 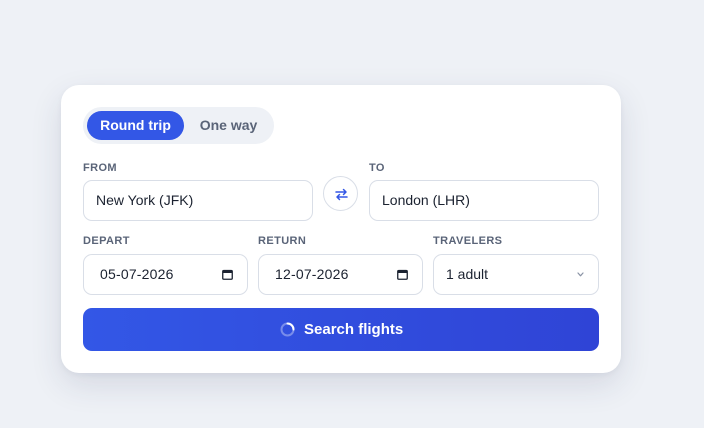 I want to click on depart-value: 05-07-2026, so click(x=137, y=274).